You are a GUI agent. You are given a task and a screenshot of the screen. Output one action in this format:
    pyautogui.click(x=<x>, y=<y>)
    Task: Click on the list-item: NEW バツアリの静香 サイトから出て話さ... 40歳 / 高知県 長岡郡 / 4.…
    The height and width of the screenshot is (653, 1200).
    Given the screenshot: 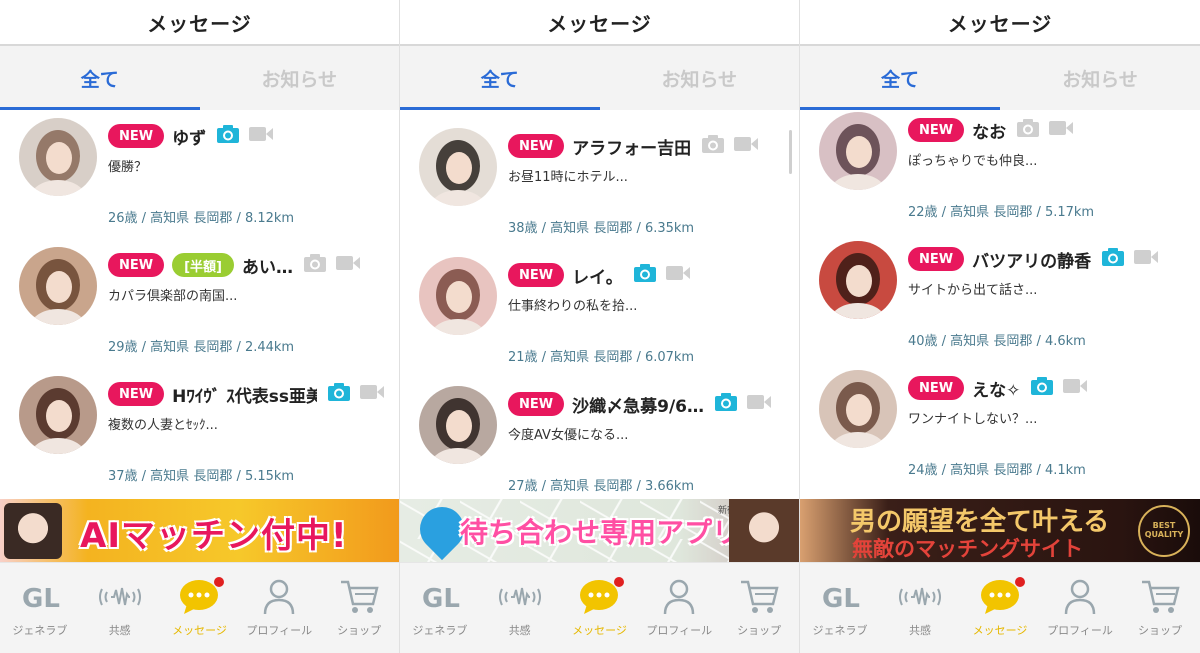 What is the action you would take?
    pyautogui.click(x=1000, y=297)
    